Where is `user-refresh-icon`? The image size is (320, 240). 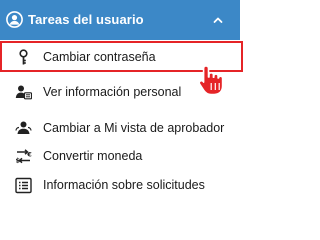 user-refresh-icon is located at coordinates (23, 127).